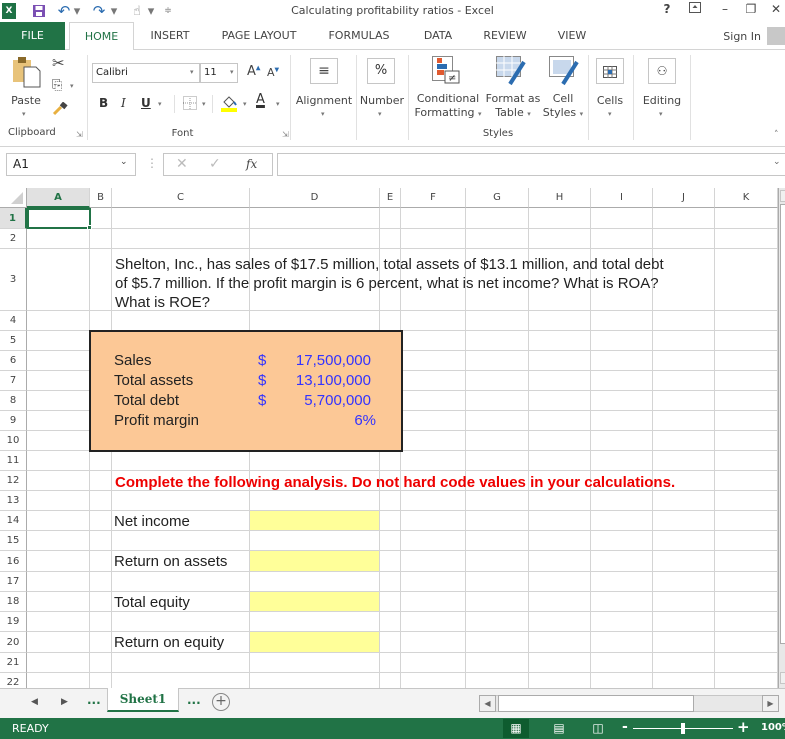 The width and height of the screenshot is (785, 739). Describe the element at coordinates (103, 103) in the screenshot. I see `bold-button: B` at that location.